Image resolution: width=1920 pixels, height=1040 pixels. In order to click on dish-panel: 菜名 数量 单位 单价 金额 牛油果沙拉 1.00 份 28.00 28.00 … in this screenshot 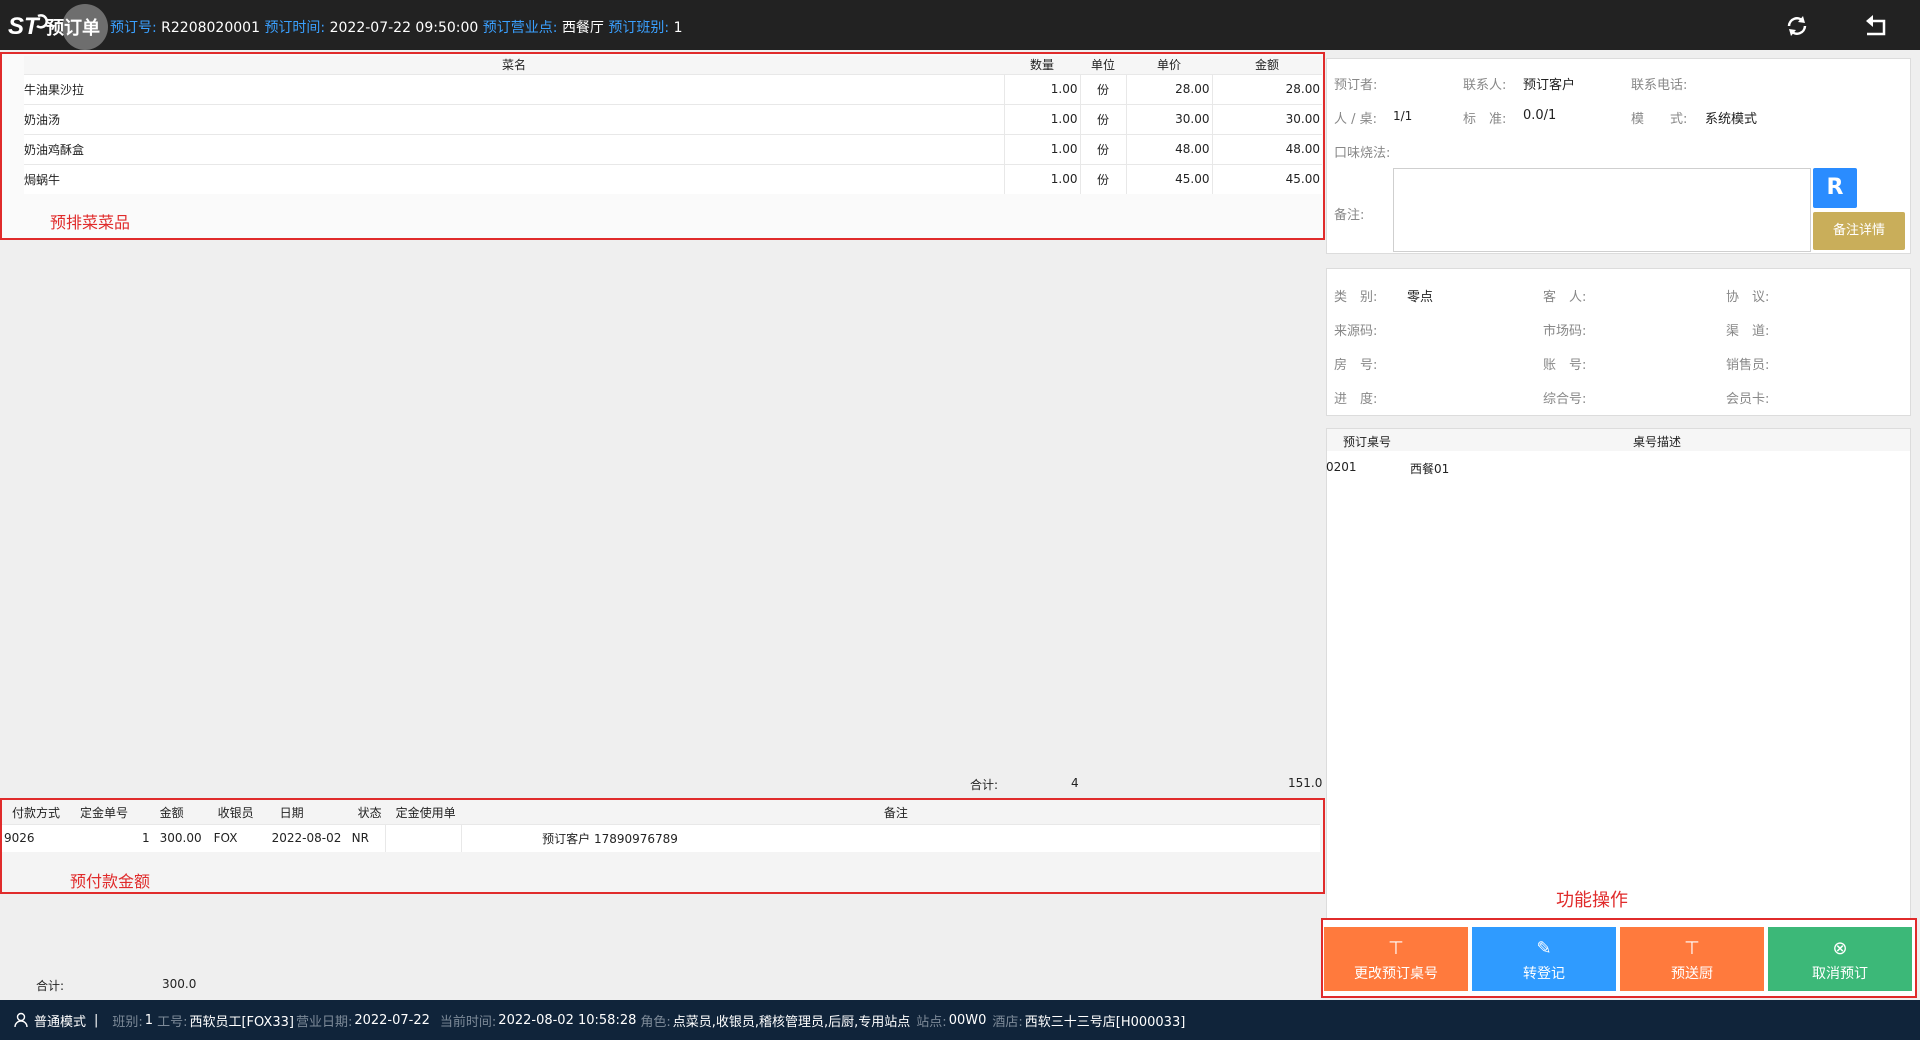, I will do `click(662, 146)`.